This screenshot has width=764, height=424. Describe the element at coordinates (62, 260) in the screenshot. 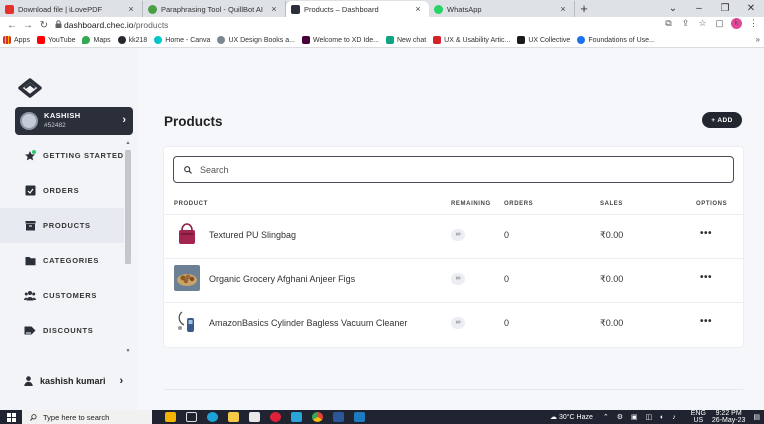

I see `sidebar-item-categories: CATEGORIES` at that location.